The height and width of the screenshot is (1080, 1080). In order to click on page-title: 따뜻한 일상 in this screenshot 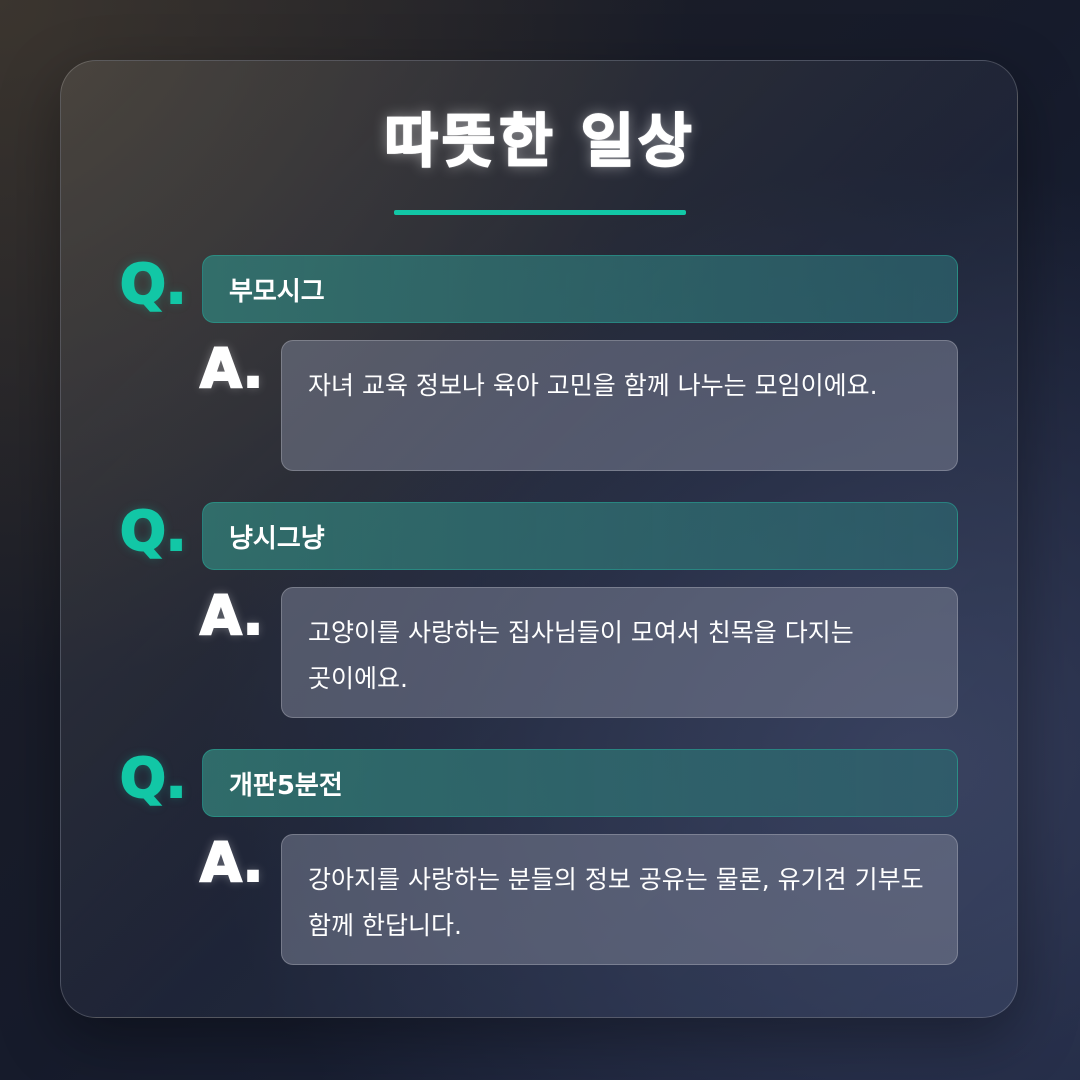, I will do `click(540, 141)`.